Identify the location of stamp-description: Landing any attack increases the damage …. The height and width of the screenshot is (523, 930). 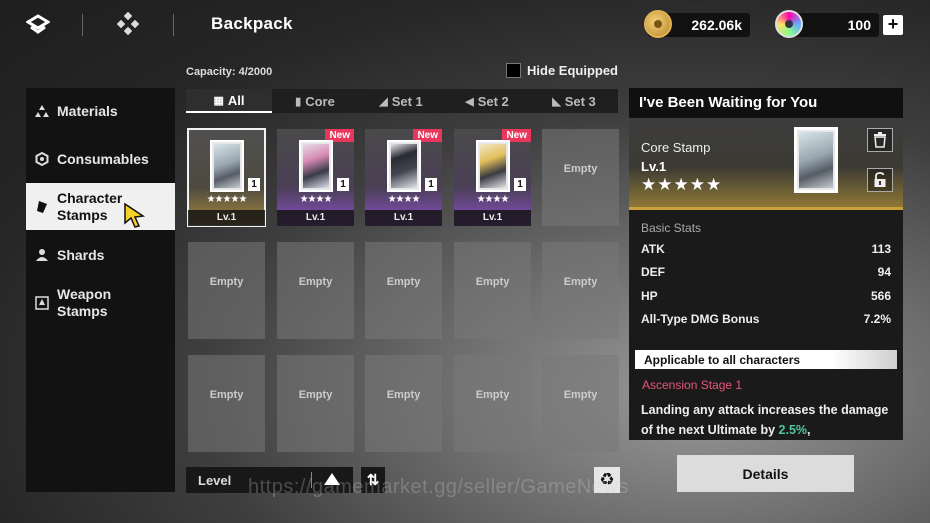
(765, 420).